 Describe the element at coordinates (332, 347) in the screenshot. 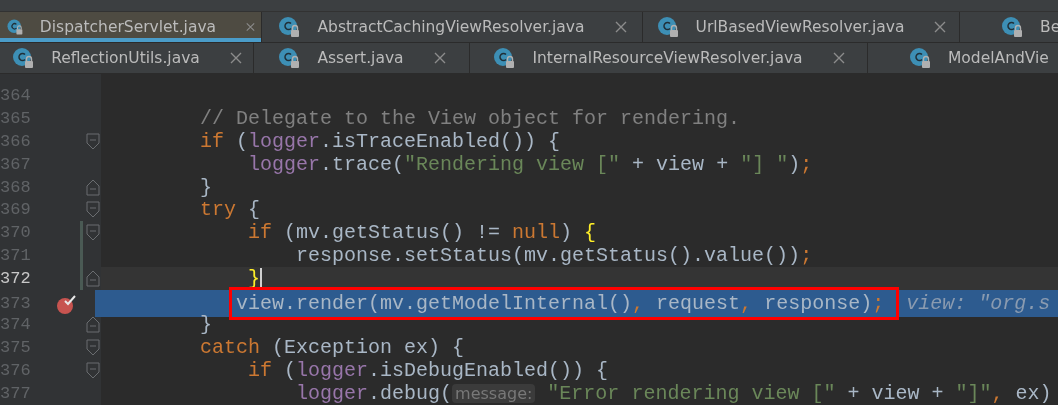

I see `code-line: catch (Exception ex) {` at that location.